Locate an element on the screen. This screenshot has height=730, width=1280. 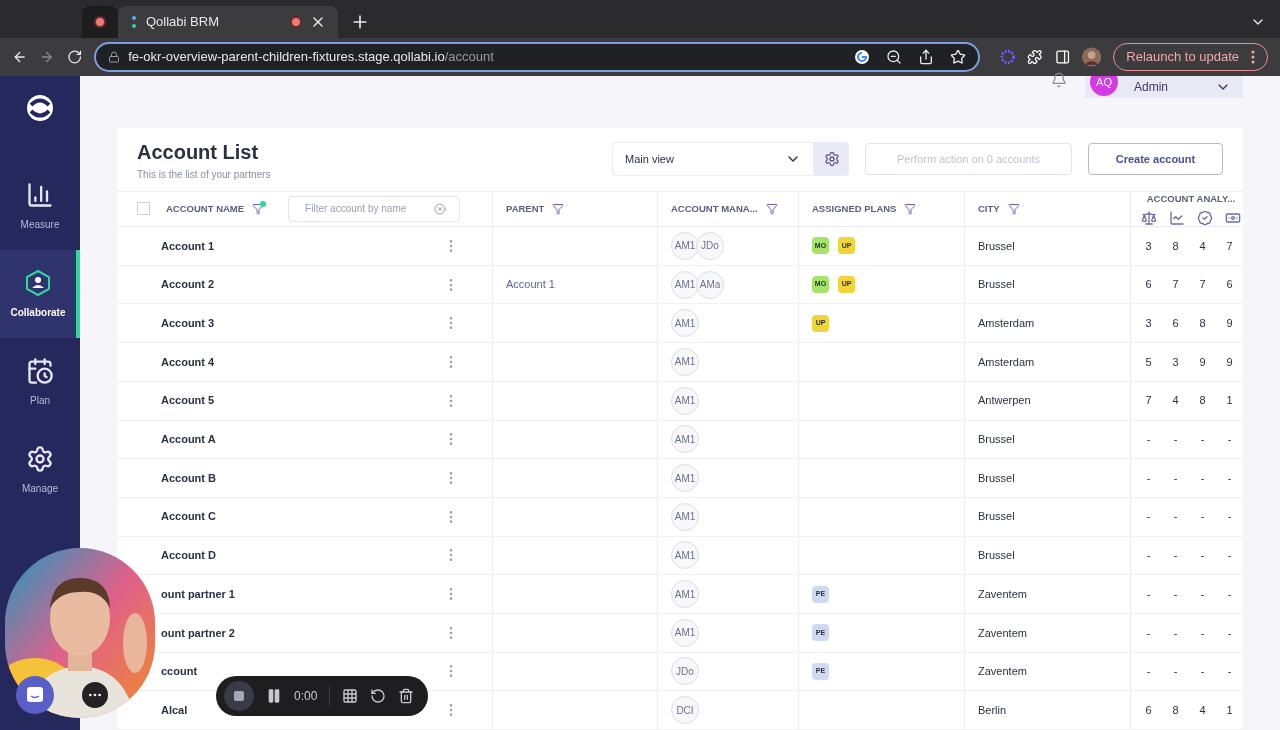
tab-title: Qollabi BRM is located at coordinates (183, 22).